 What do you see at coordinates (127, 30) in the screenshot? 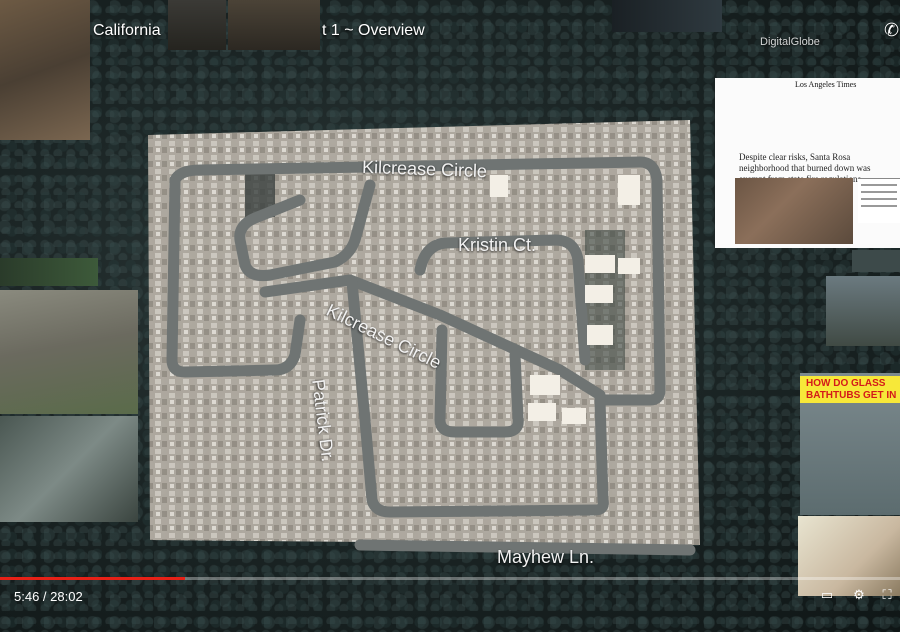
I see `location-label: California` at bounding box center [127, 30].